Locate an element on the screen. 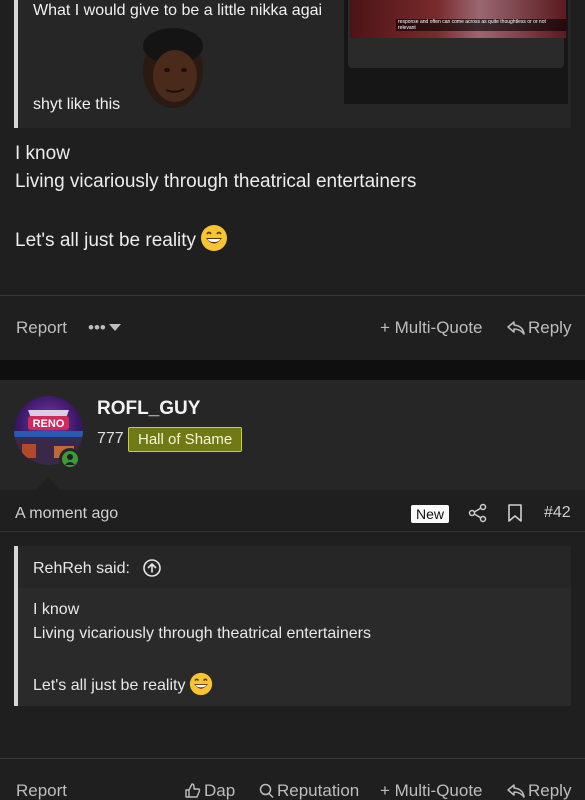  user-points: 777 is located at coordinates (110, 438).